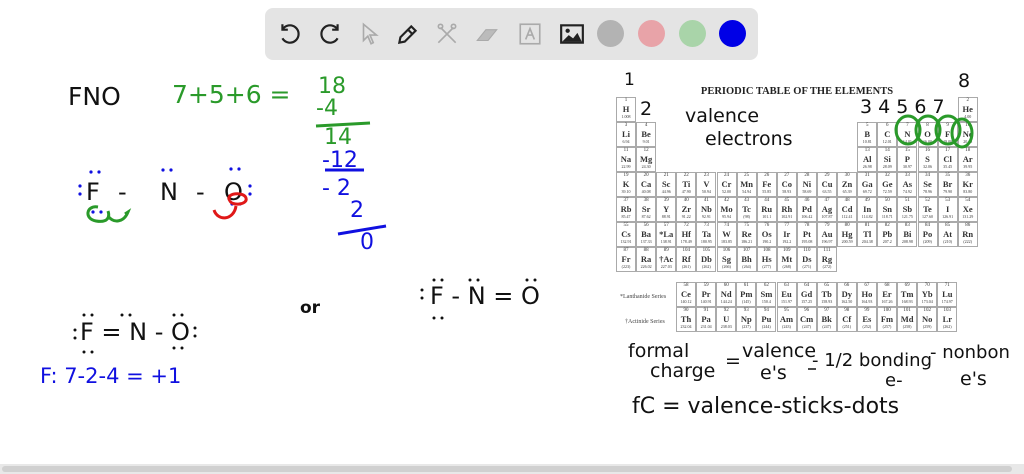 This screenshot has height=474, width=1024. Describe the element at coordinates (786, 294) in the screenshot. I see `element-Eu: 63 Eu 151.97` at that location.